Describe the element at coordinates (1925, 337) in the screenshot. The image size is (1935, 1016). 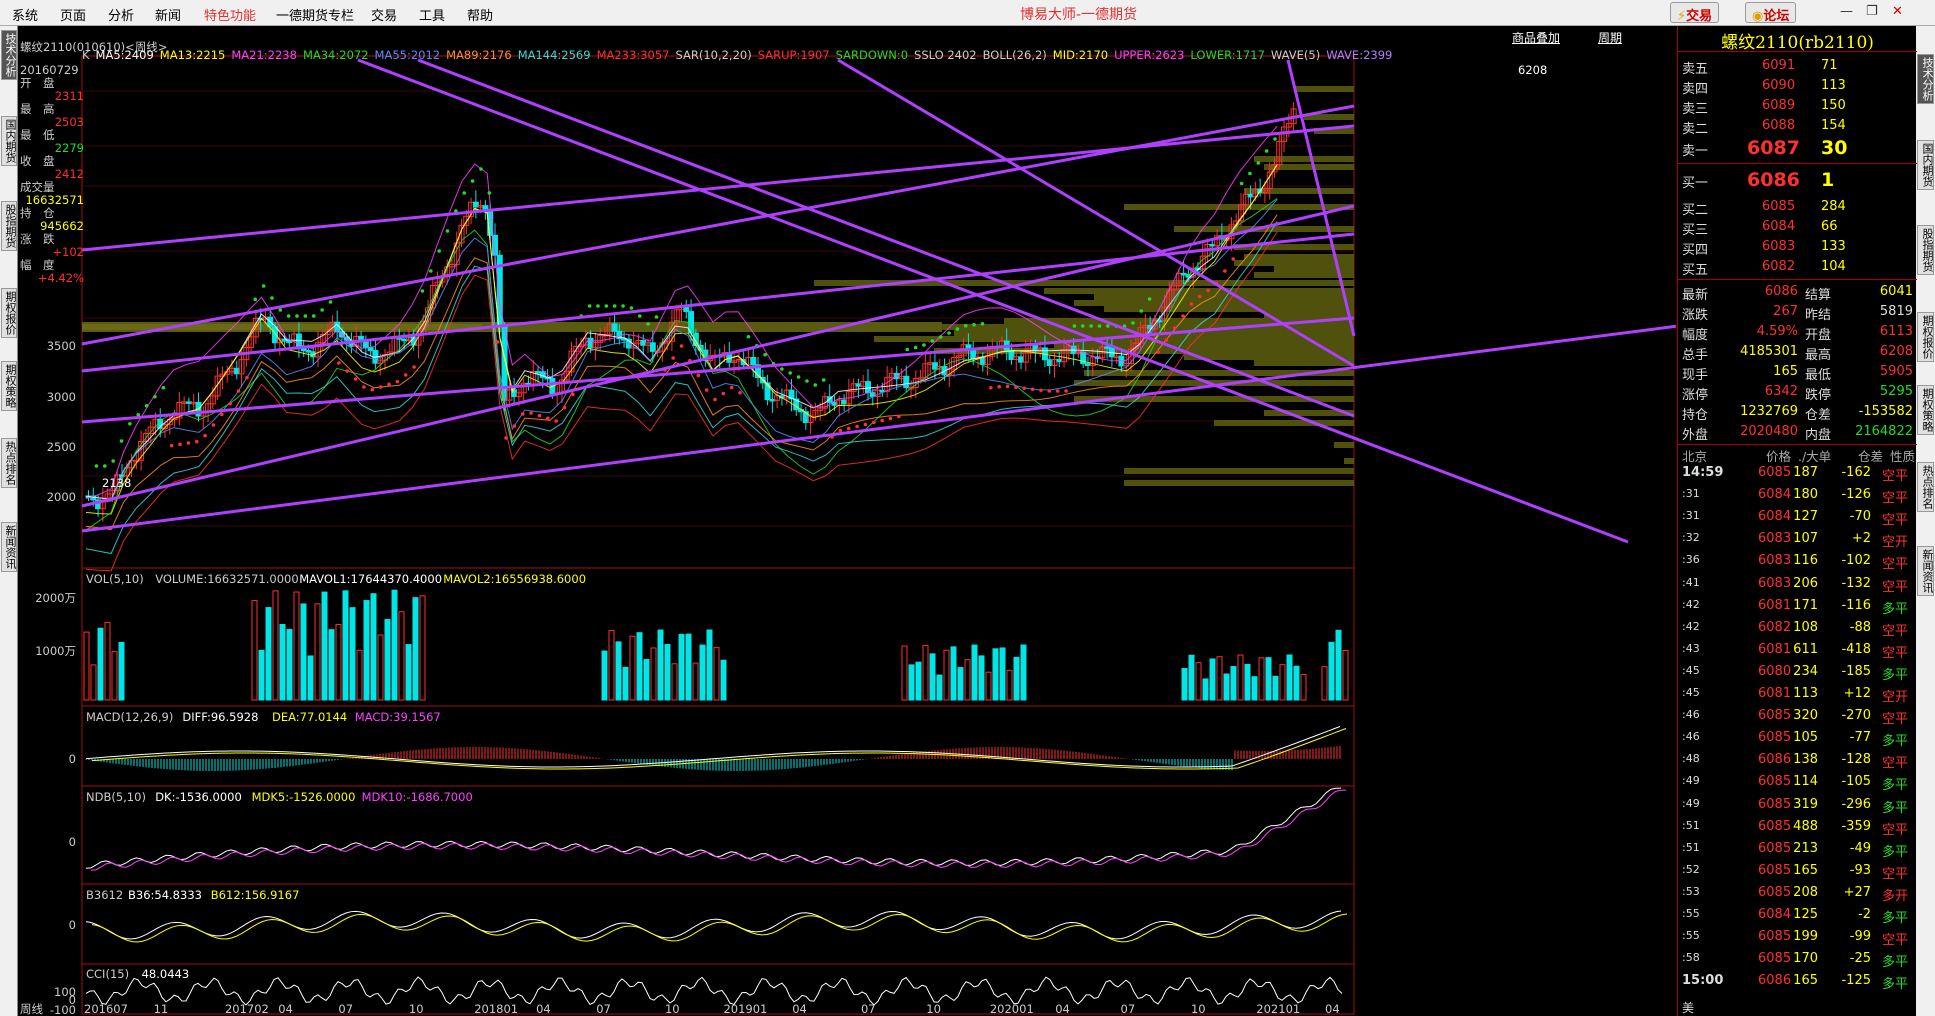
I see `right-tab-3: 期权报价` at that location.